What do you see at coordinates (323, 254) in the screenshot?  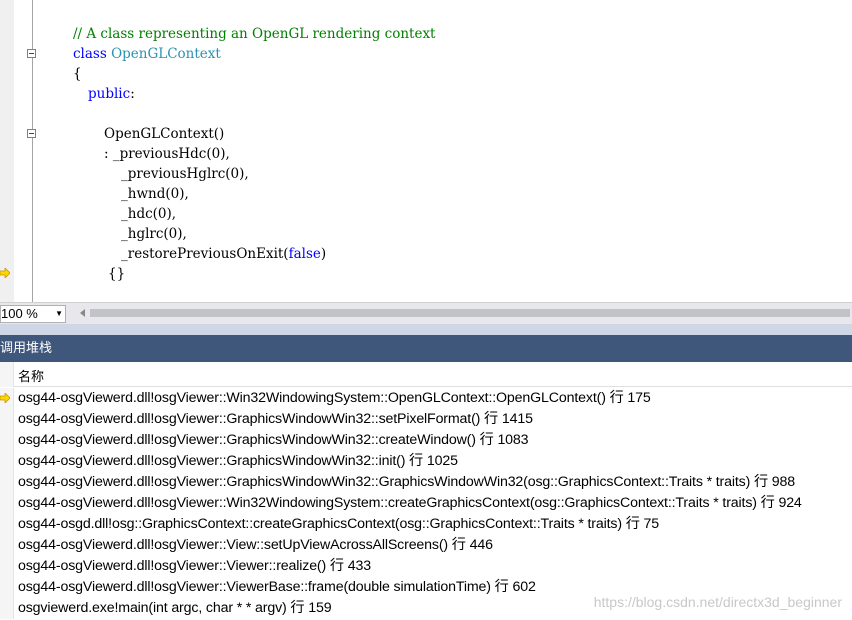 I see `code-token: )` at bounding box center [323, 254].